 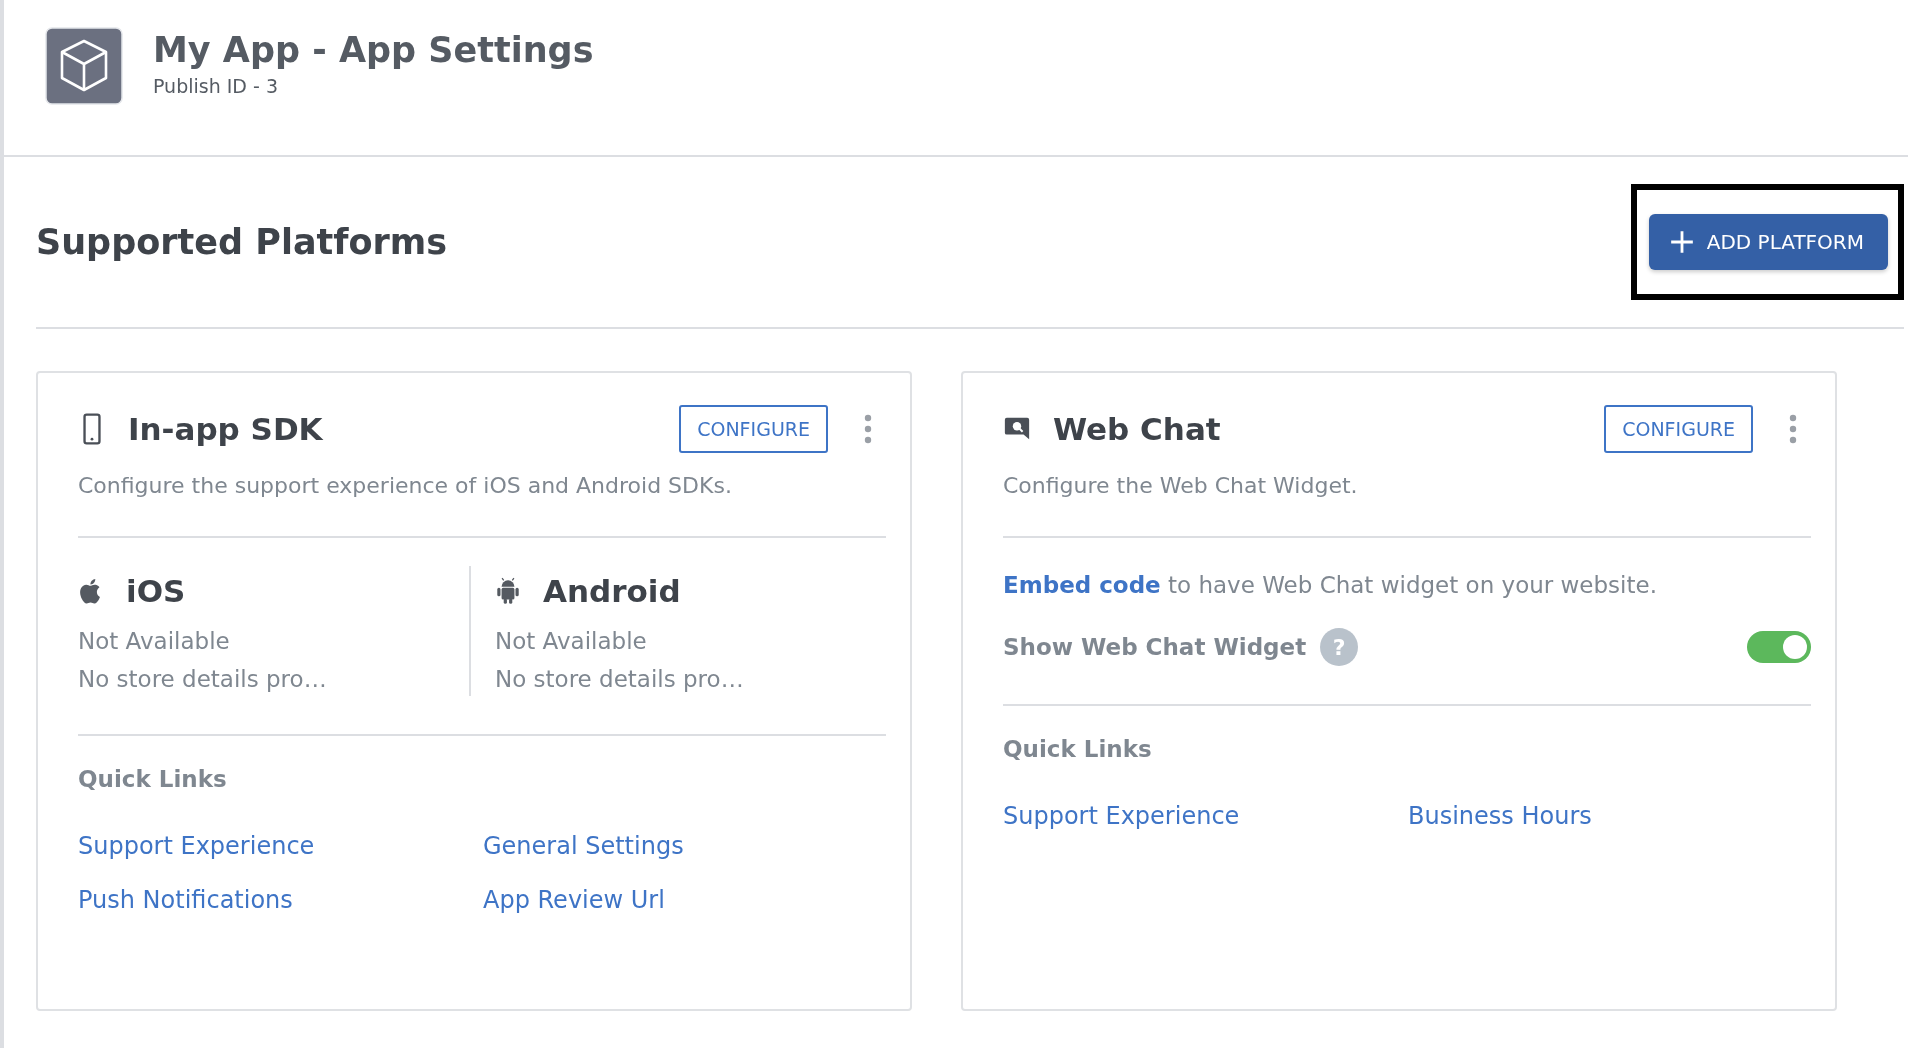 What do you see at coordinates (684, 846) in the screenshot?
I see `quick-link: General Settings` at bounding box center [684, 846].